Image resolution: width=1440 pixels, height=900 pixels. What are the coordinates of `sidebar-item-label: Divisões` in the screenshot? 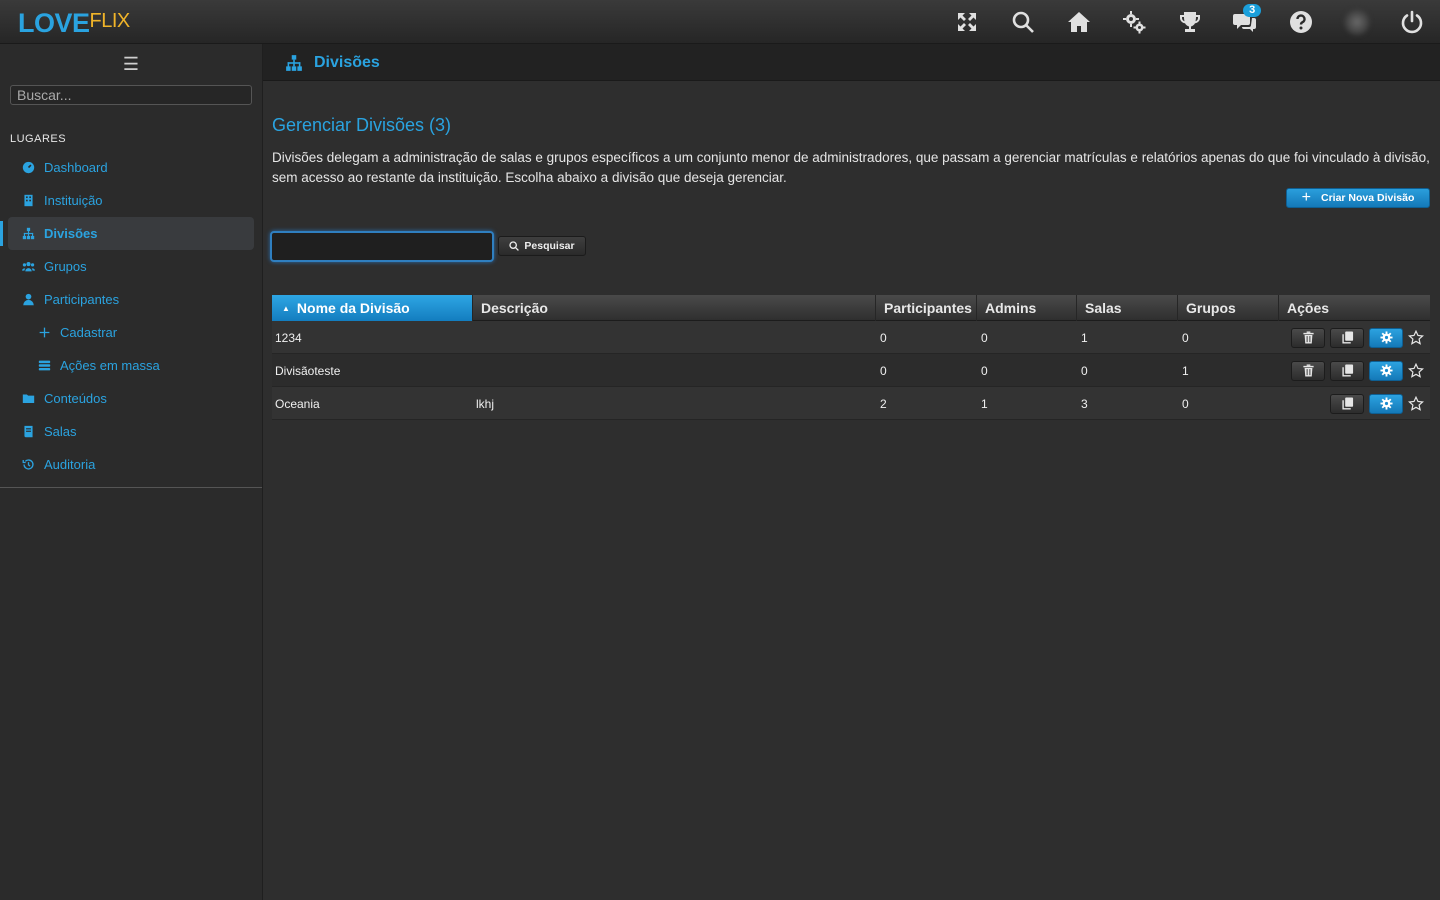 It's located at (71, 233).